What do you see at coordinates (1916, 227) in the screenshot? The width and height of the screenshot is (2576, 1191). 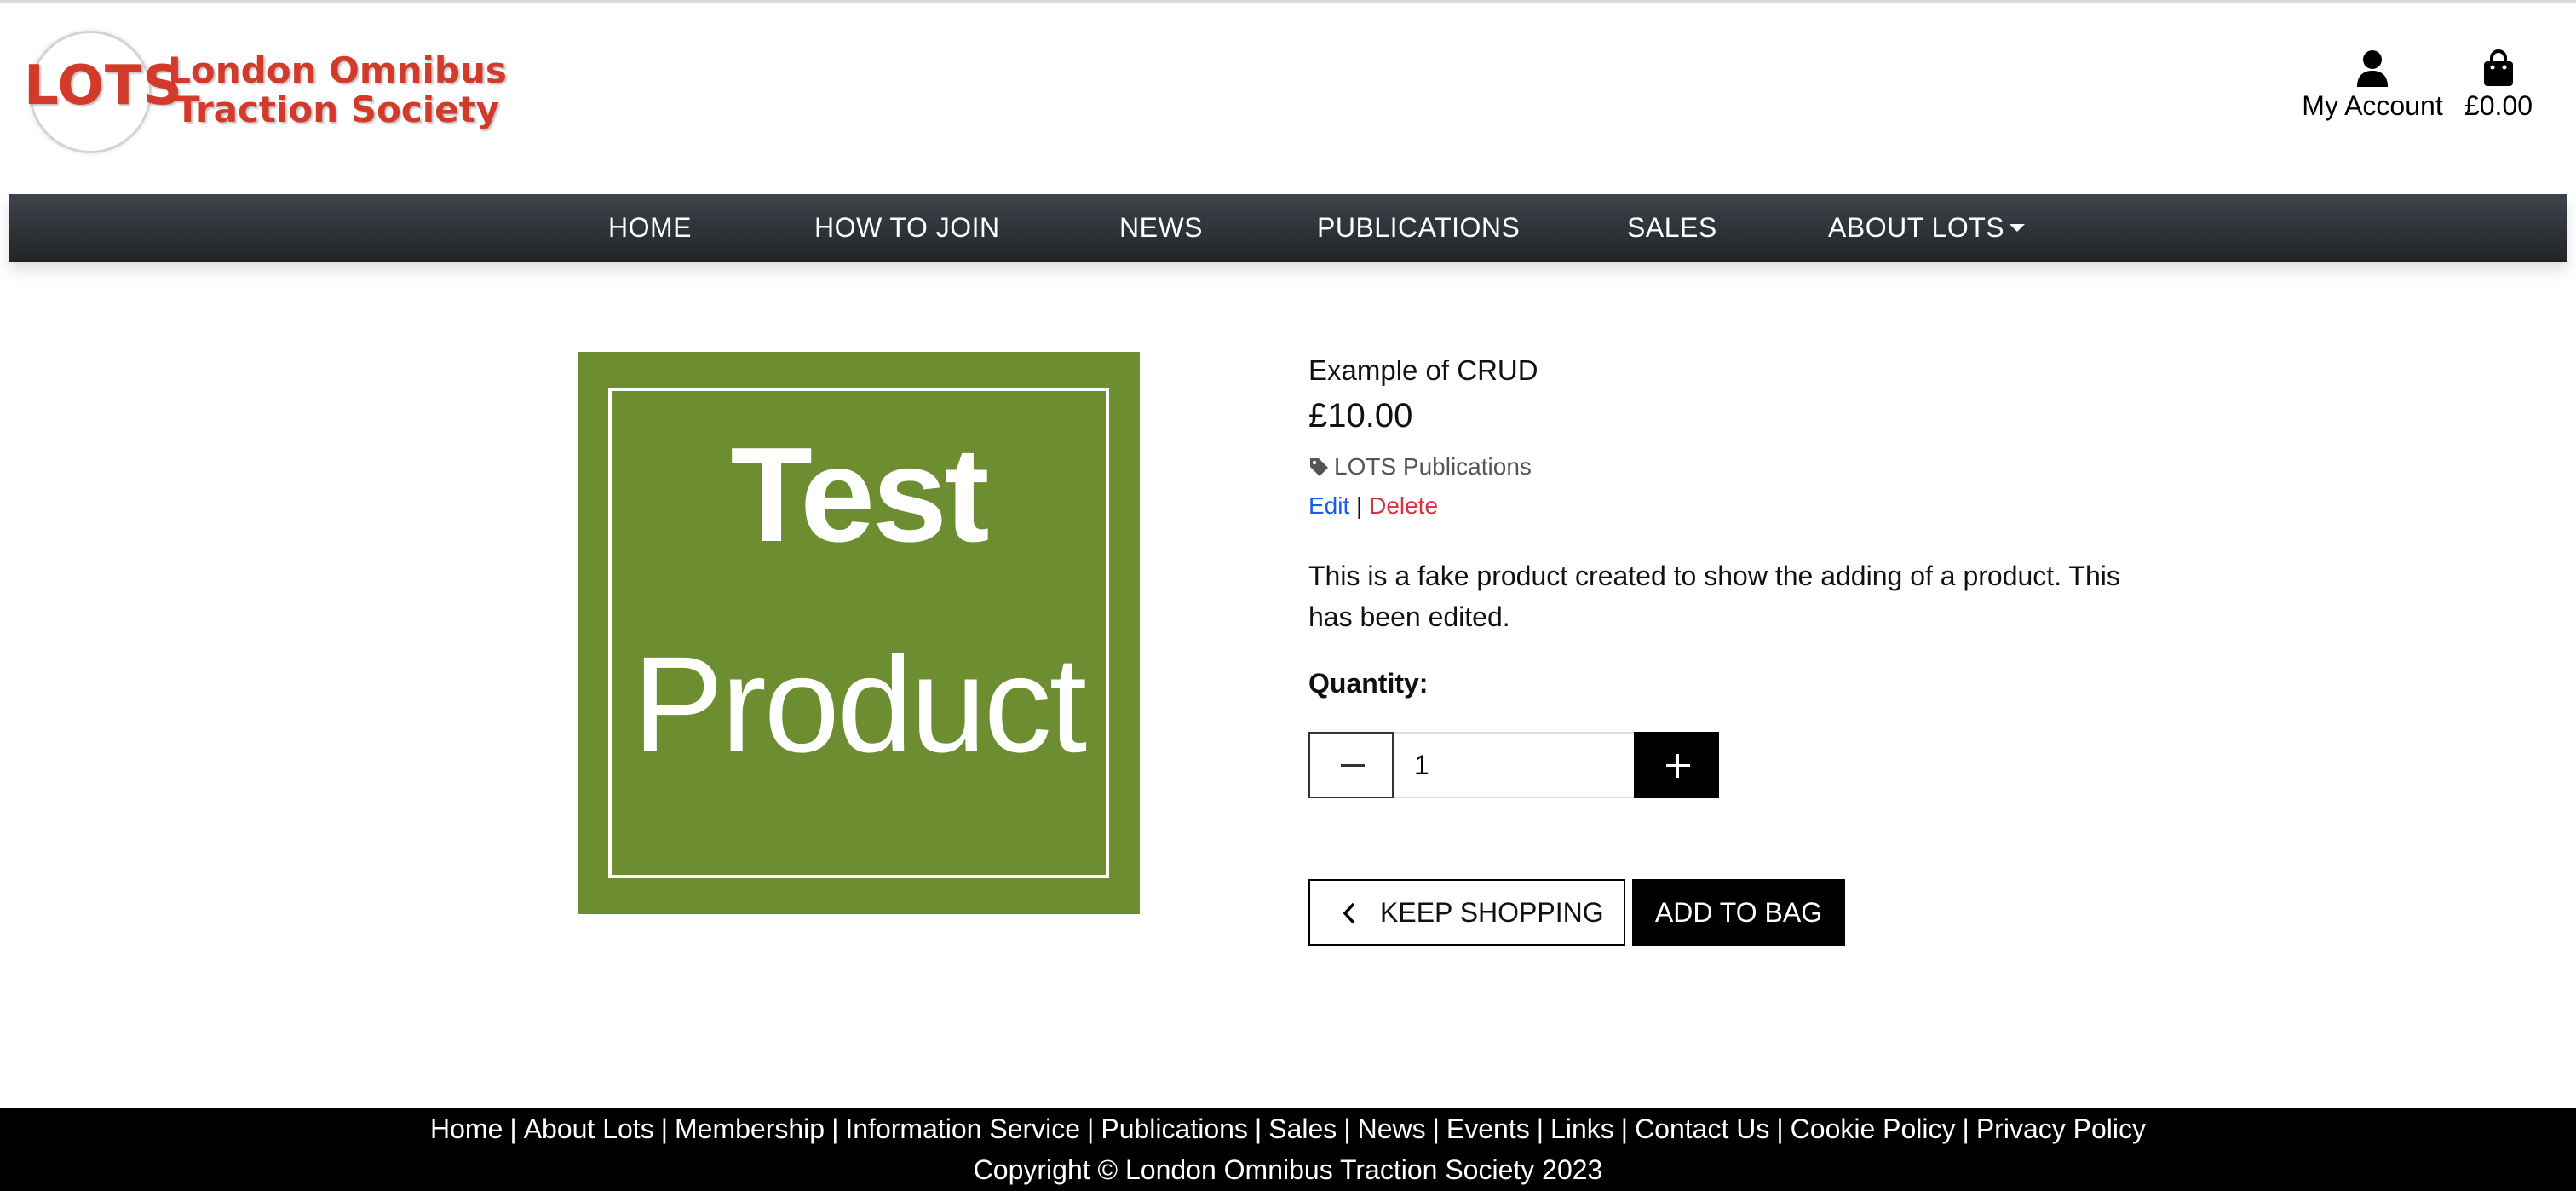 I see `nav-item-about-lots-label: ABOUT LOTS` at bounding box center [1916, 227].